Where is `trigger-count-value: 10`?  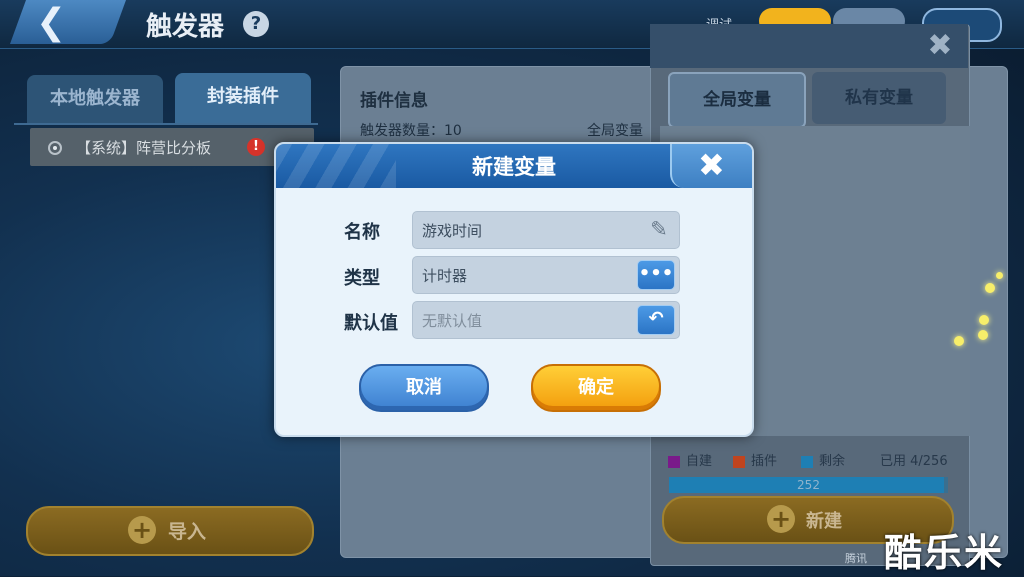 trigger-count-value: 10 is located at coordinates (453, 131).